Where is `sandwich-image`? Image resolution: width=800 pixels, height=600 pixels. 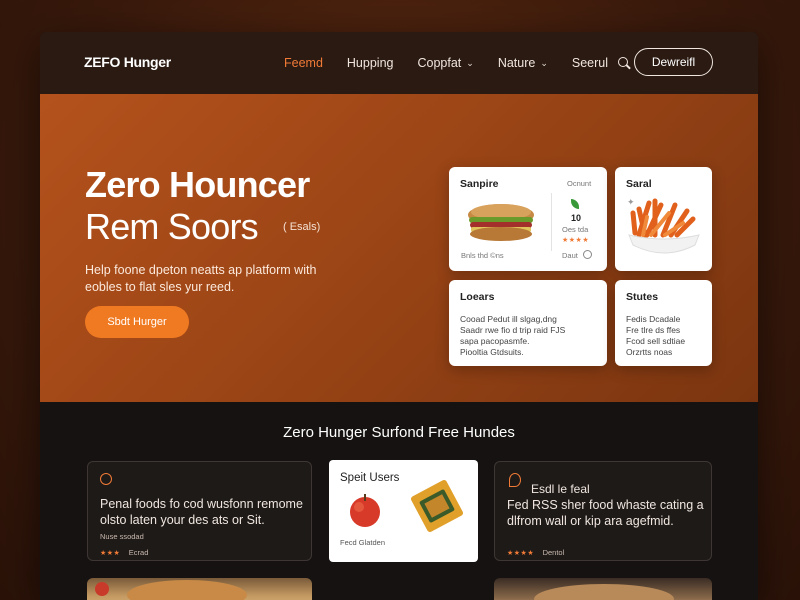 sandwich-image is located at coordinates (501, 222).